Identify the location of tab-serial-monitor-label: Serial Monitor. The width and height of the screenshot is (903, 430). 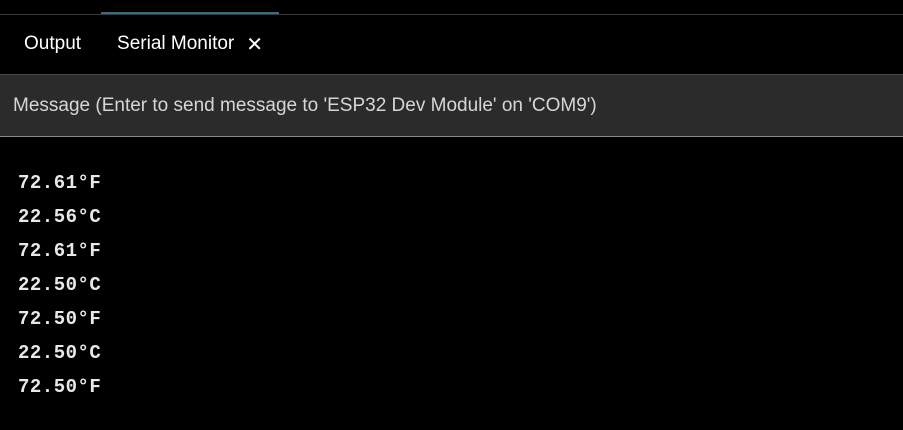
(176, 43).